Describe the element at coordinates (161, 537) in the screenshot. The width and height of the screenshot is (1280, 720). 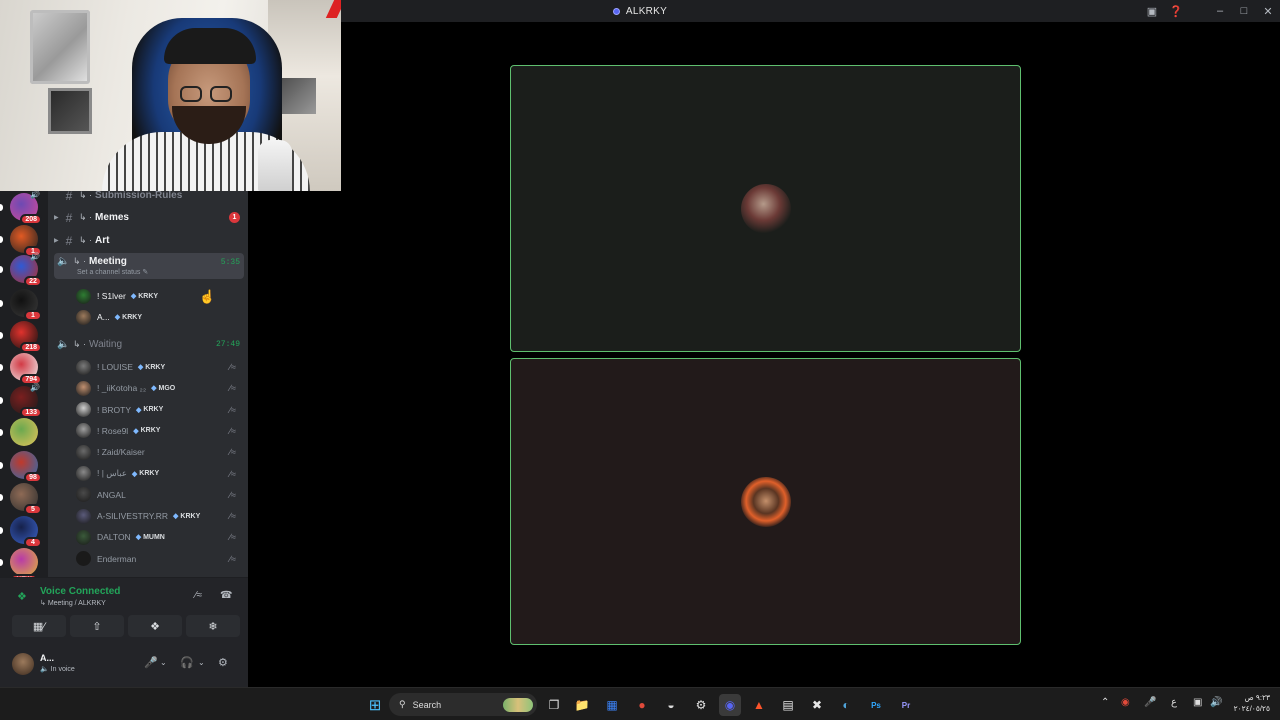
I see `voice-user: DALTON ◆ MUMN ∕≈` at that location.